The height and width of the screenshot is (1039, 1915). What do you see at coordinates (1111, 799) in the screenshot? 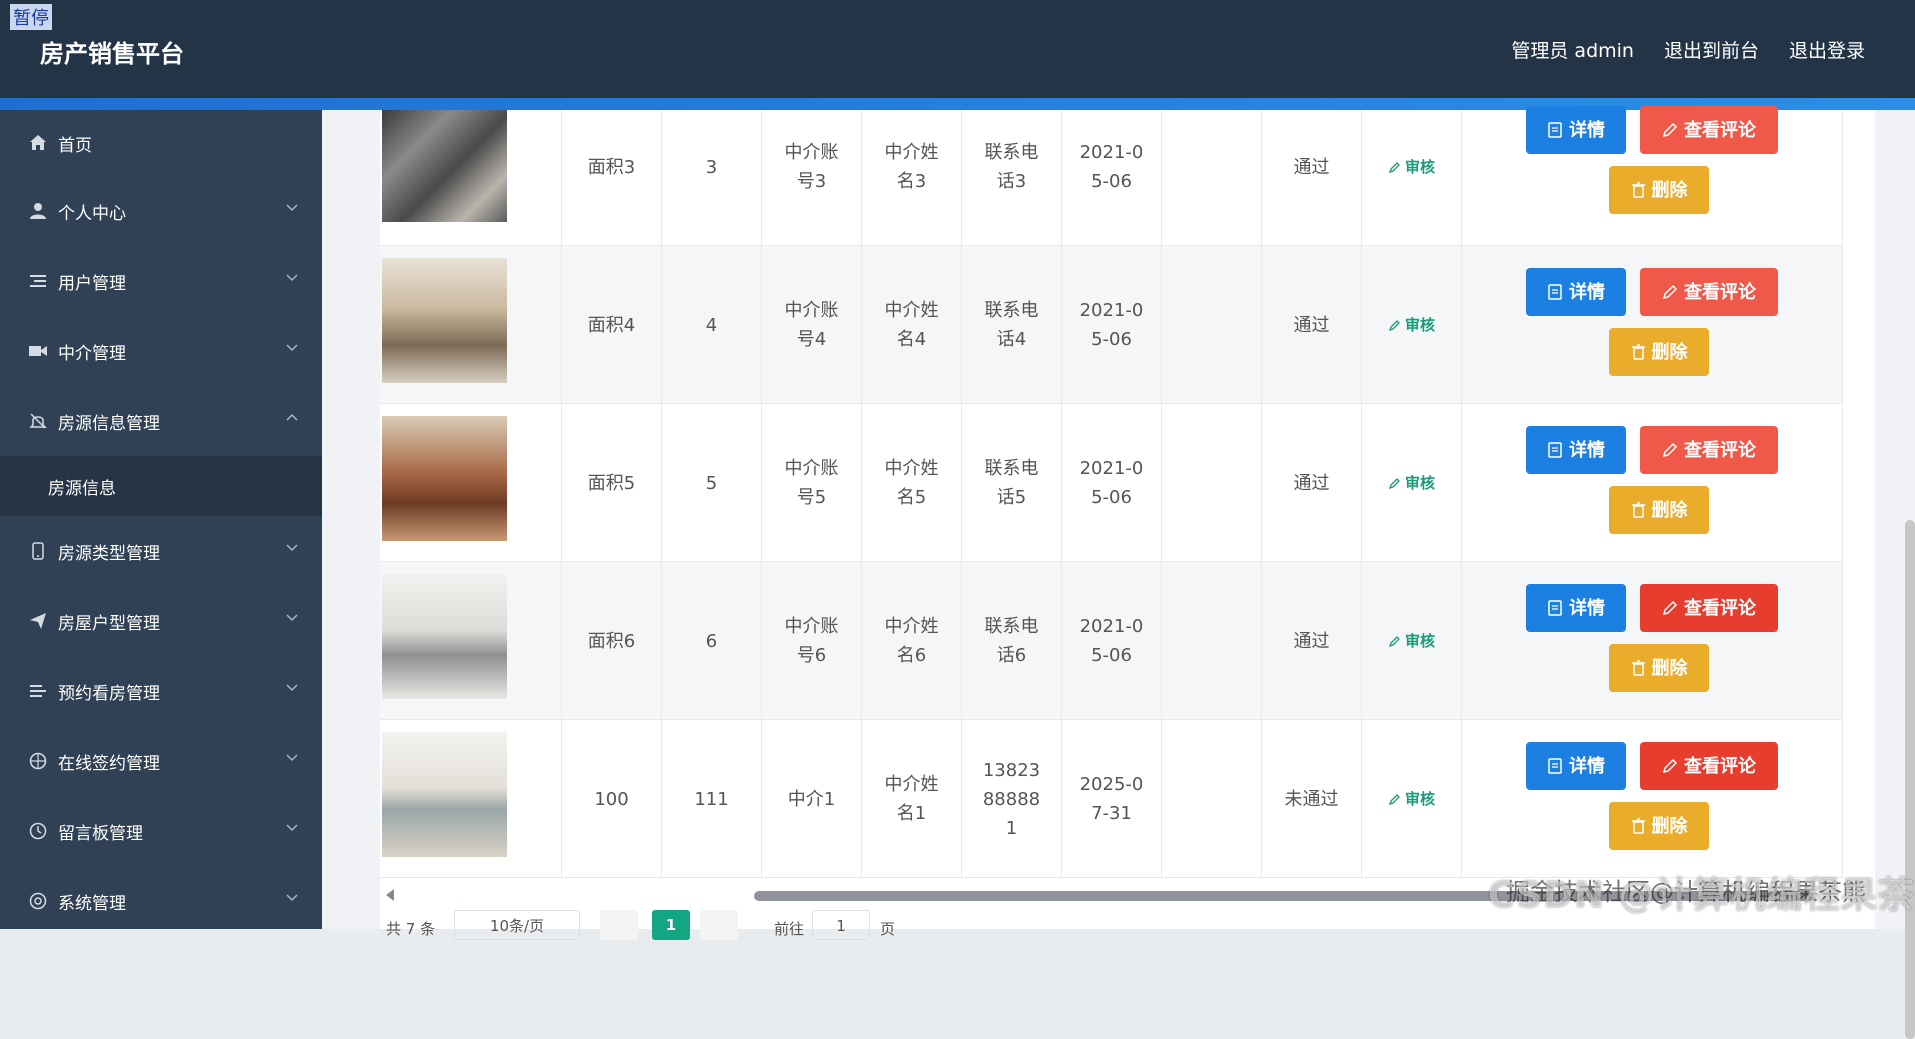
I see `date-text: 2025-07-31` at bounding box center [1111, 799].